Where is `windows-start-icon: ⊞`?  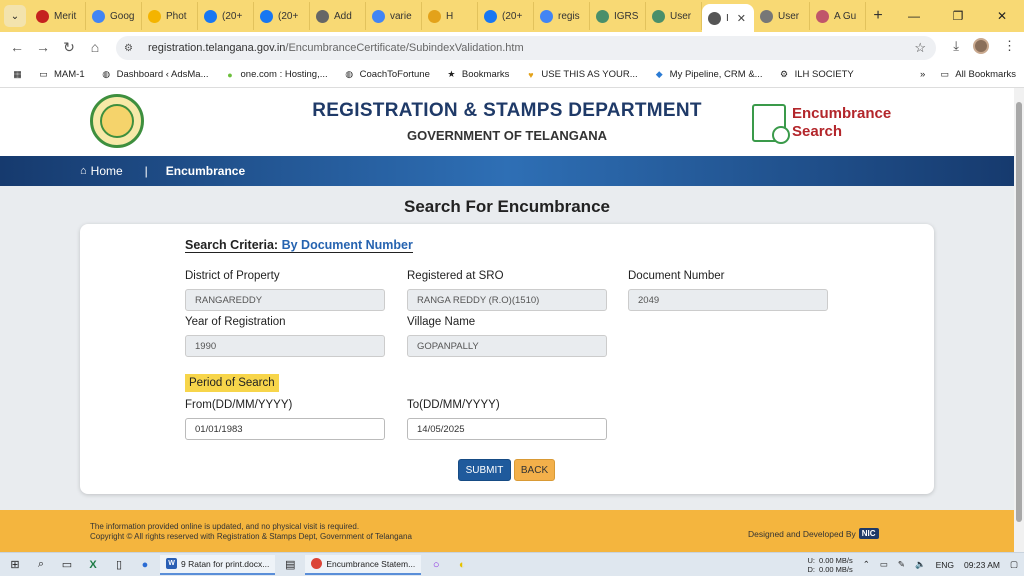 windows-start-icon: ⊞ is located at coordinates (15, 565).